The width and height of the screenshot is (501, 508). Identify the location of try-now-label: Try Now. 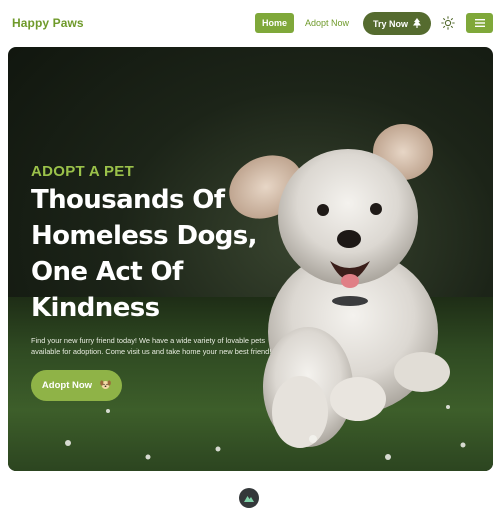
(390, 23).